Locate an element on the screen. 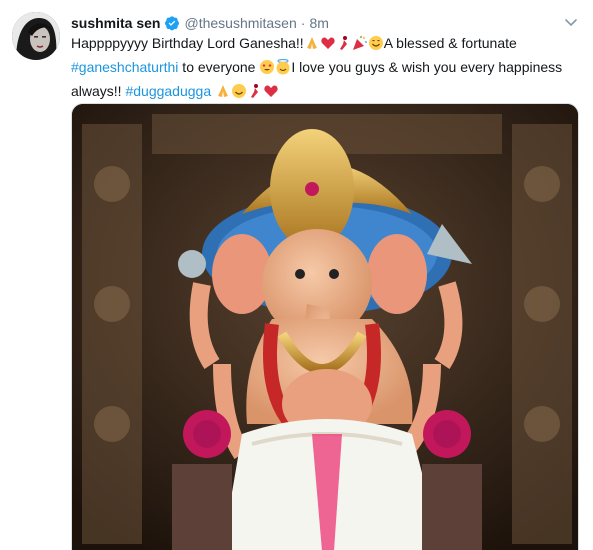 The image size is (593, 550). user-handle: @thesushmitasen is located at coordinates (240, 23).